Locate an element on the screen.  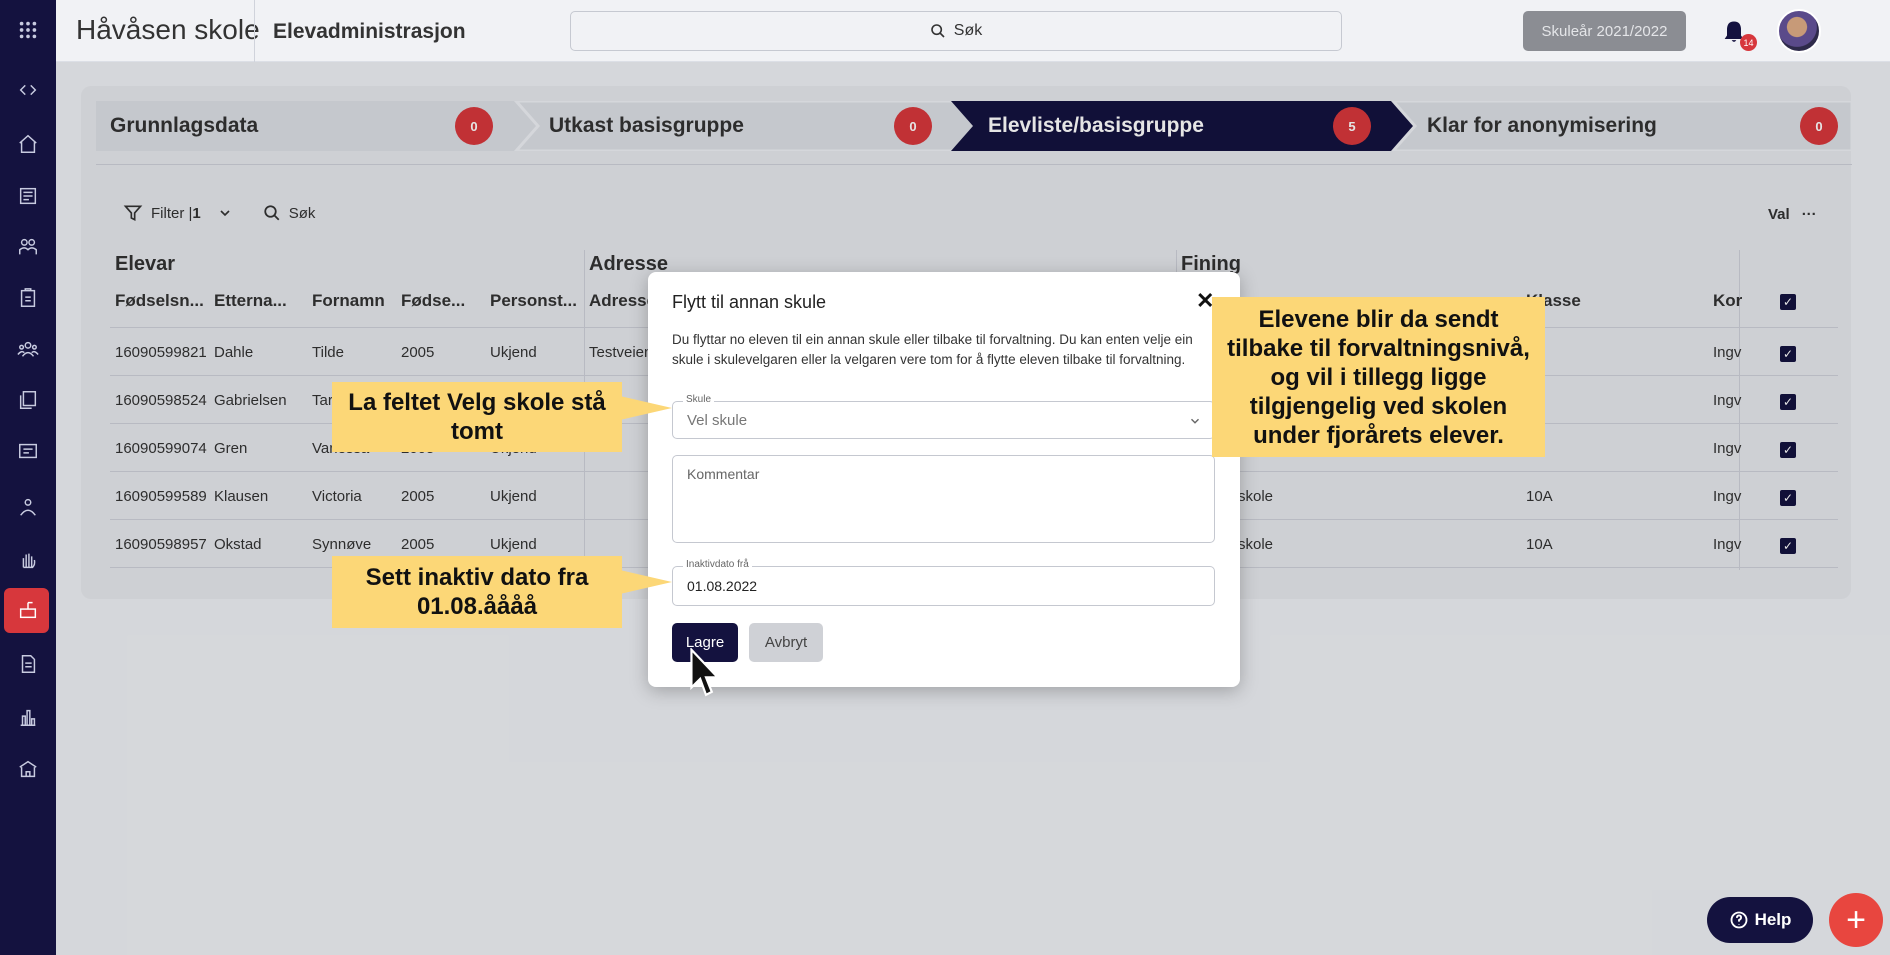
chevron-down-icon is located at coordinates (1195, 421).